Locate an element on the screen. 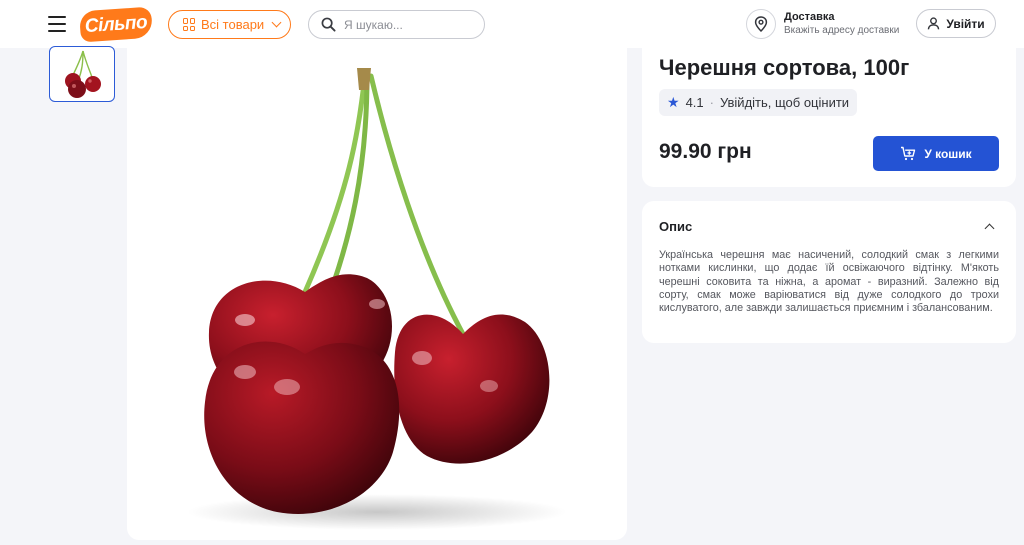 Image resolution: width=1024 pixels, height=545 pixels. delivery-title: Доставка is located at coordinates (809, 17).